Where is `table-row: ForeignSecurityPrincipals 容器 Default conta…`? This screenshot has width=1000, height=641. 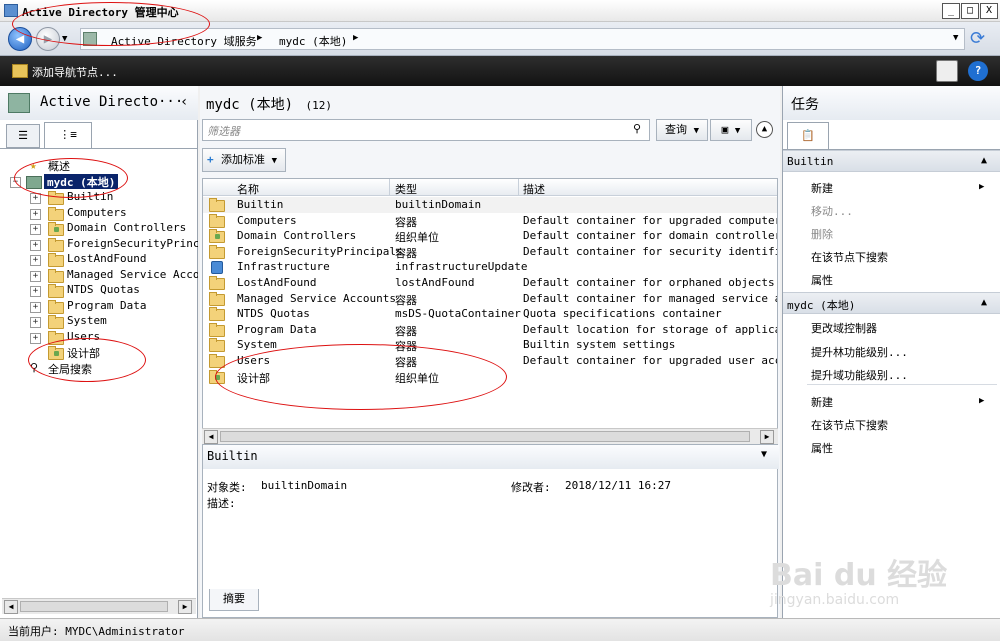 table-row: ForeignSecurityPrincipals 容器 Default conta… is located at coordinates (490, 252).